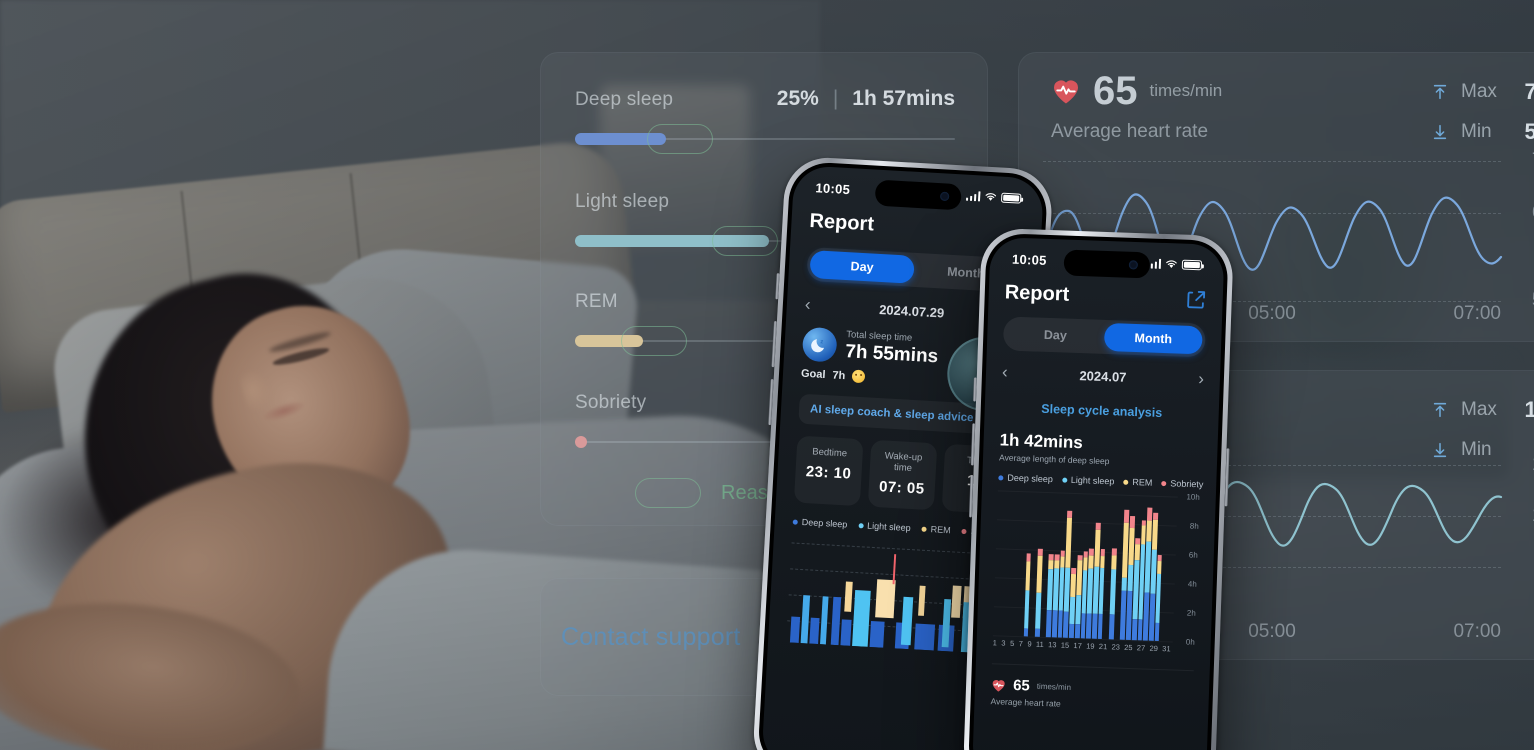 The height and width of the screenshot is (750, 1534). I want to click on smiley-face-icon, so click(858, 376).